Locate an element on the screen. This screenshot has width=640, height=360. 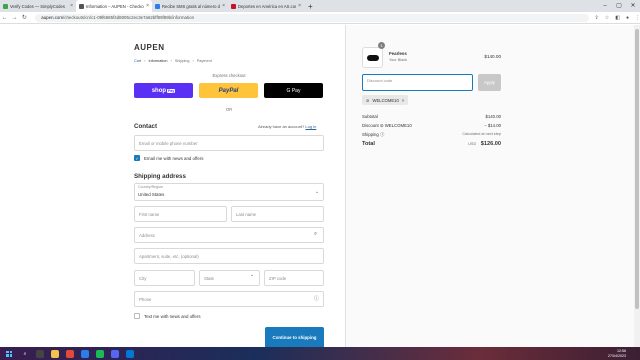
tab-aupen-checkout: Information – AUPEN - Checkout × is located at coordinates (114, 6).